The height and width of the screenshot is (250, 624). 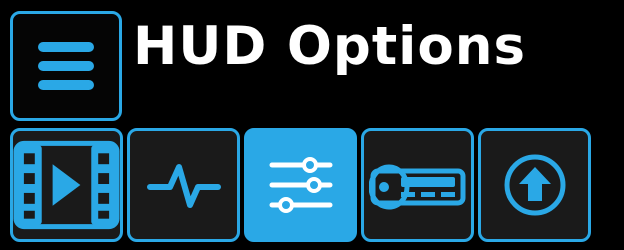 I want to click on upload-button, so click(x=534, y=185).